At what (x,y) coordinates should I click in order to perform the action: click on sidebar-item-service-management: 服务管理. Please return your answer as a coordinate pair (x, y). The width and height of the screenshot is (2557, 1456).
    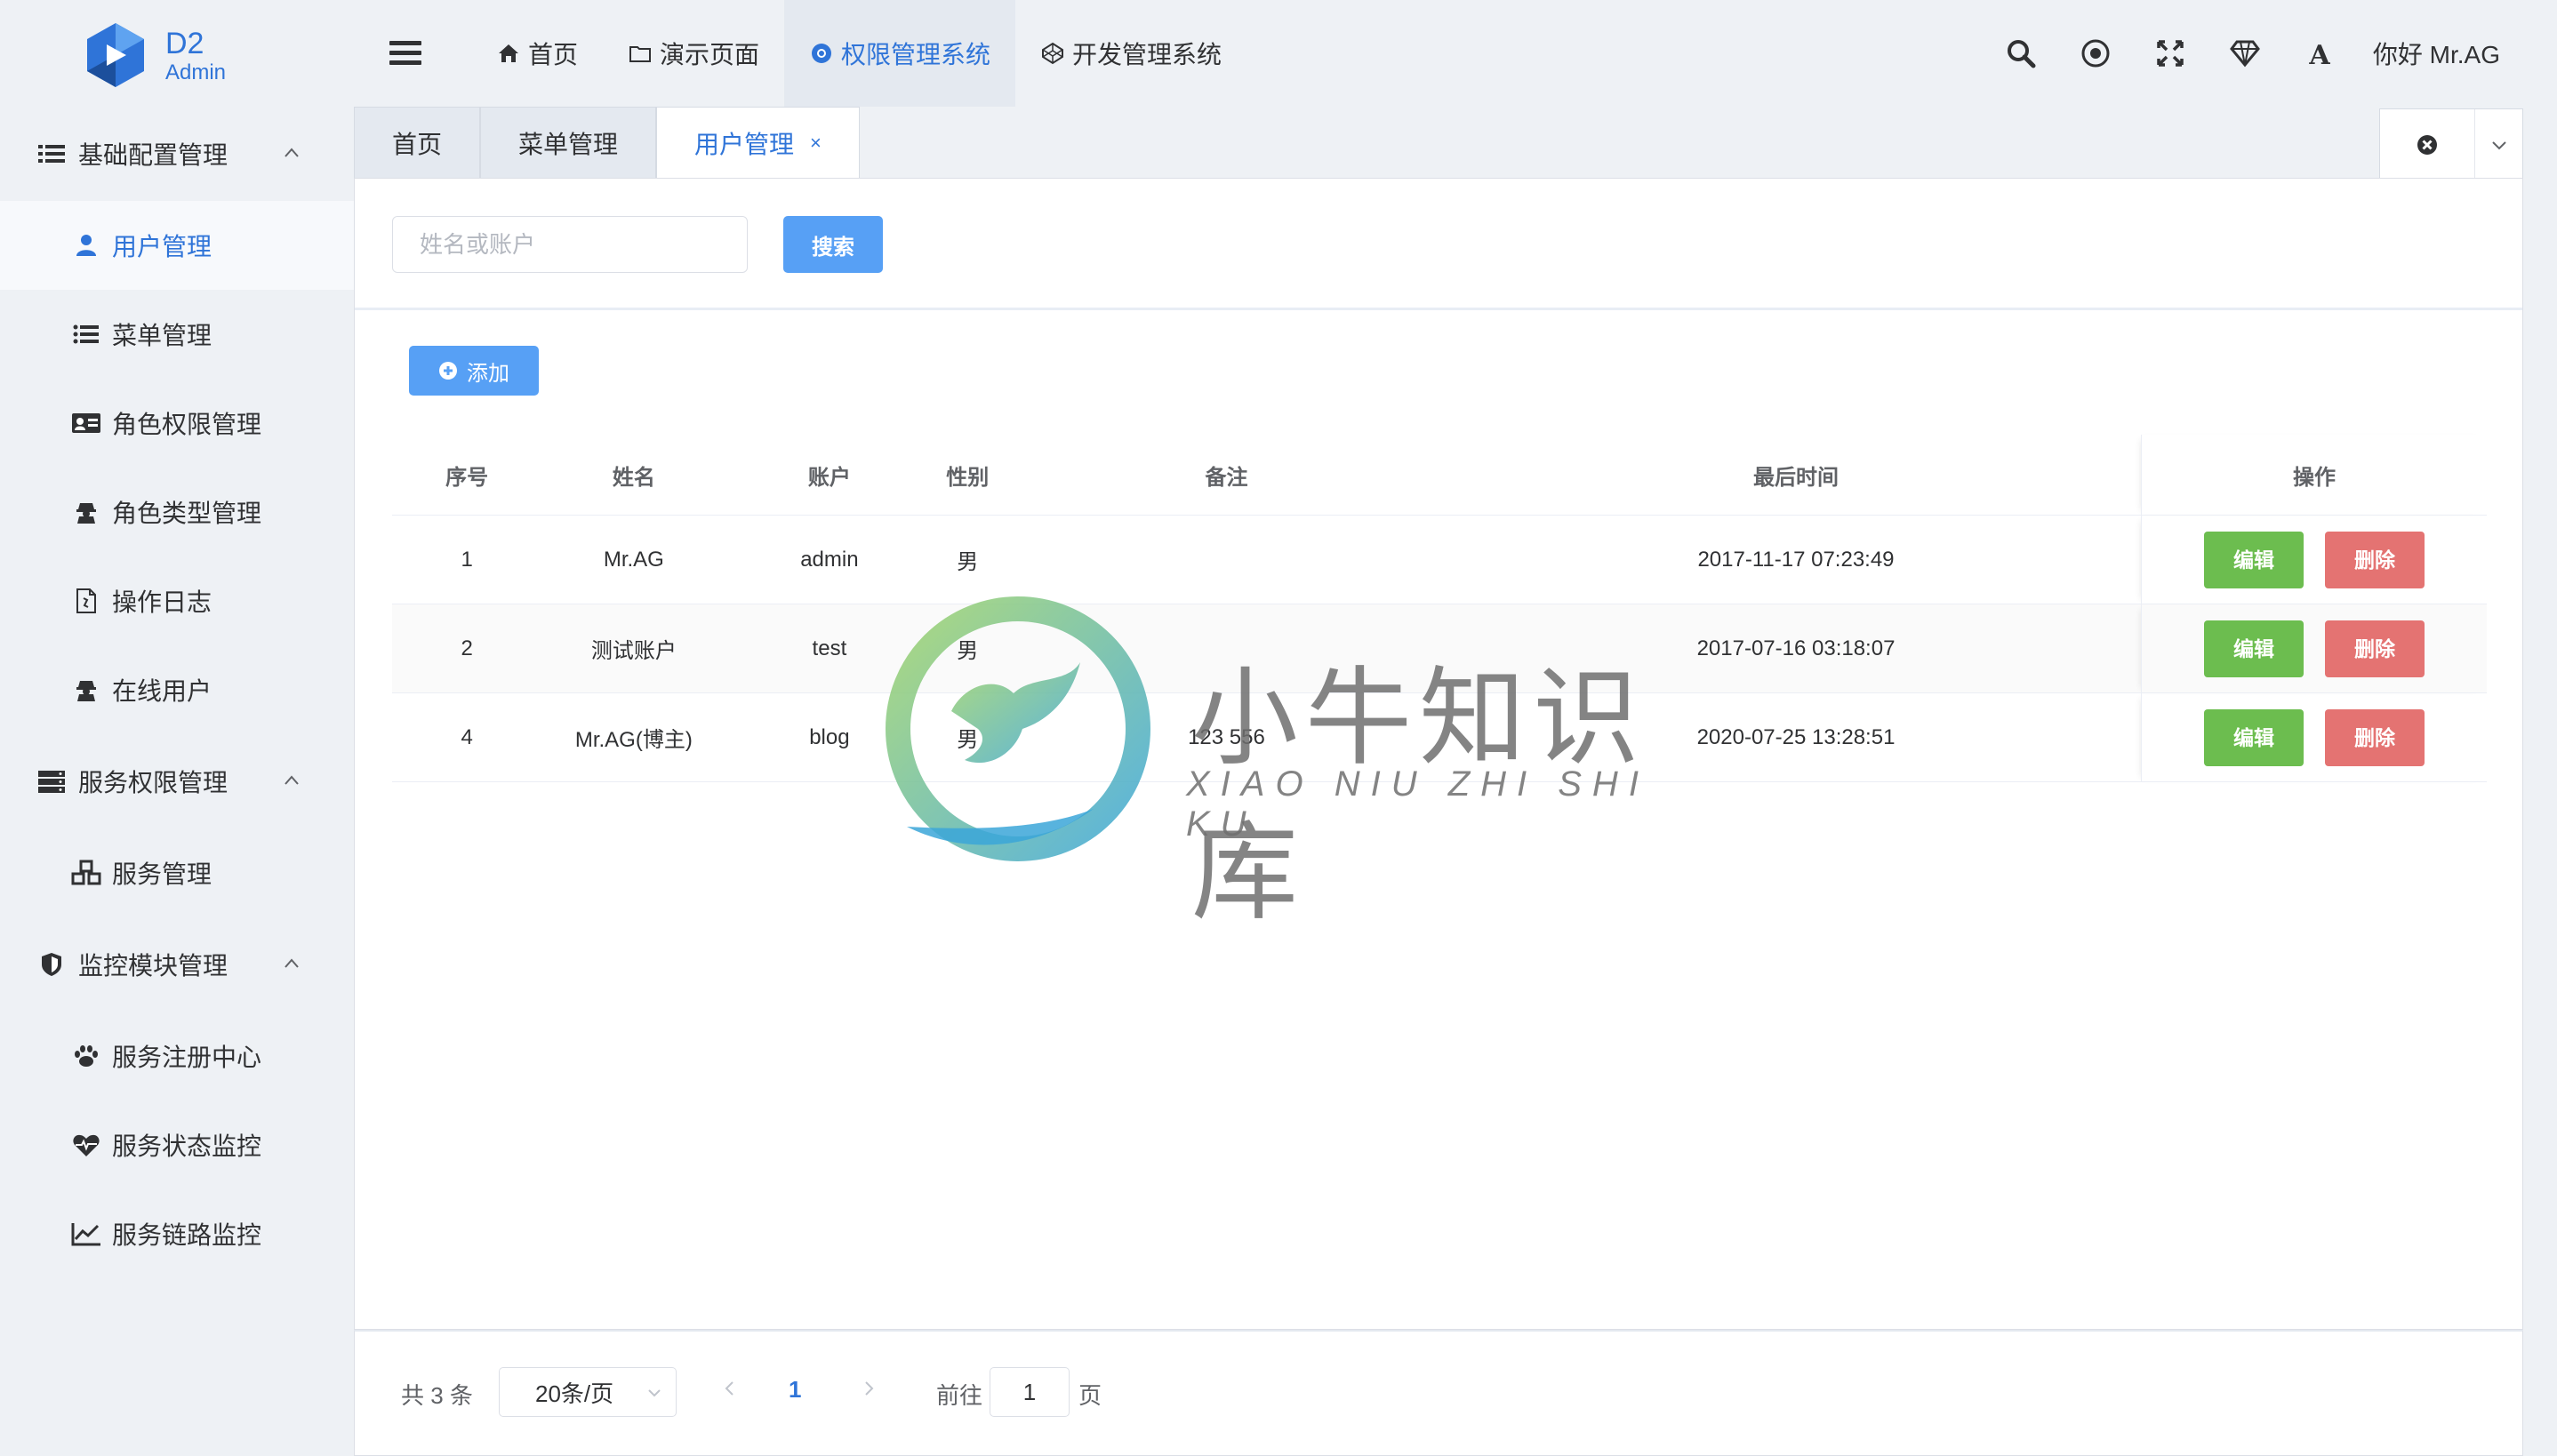
    Looking at the image, I should click on (177, 872).